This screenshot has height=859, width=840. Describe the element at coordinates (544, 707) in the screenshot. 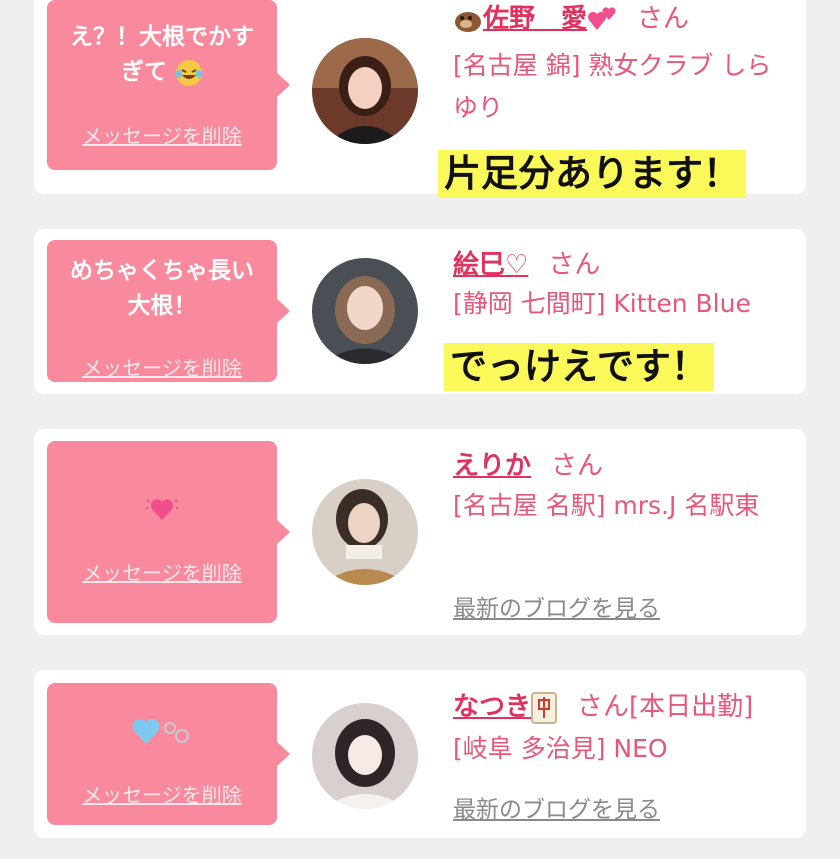

I see `mahjong-tile-emoji-icon` at that location.